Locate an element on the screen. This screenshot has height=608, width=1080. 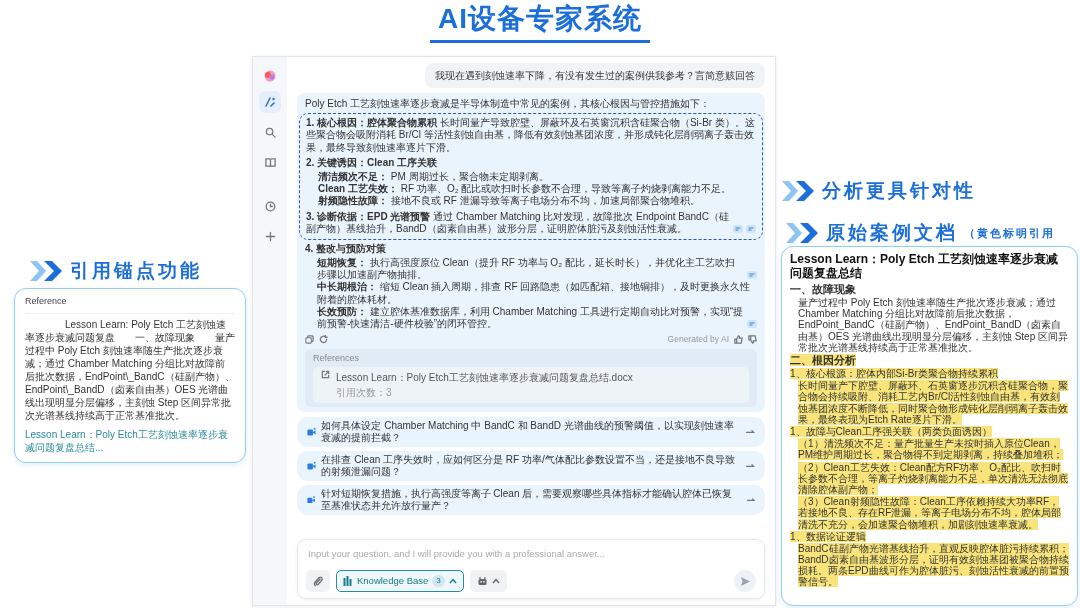
reference-count: 引用次数：3 is located at coordinates (364, 393).